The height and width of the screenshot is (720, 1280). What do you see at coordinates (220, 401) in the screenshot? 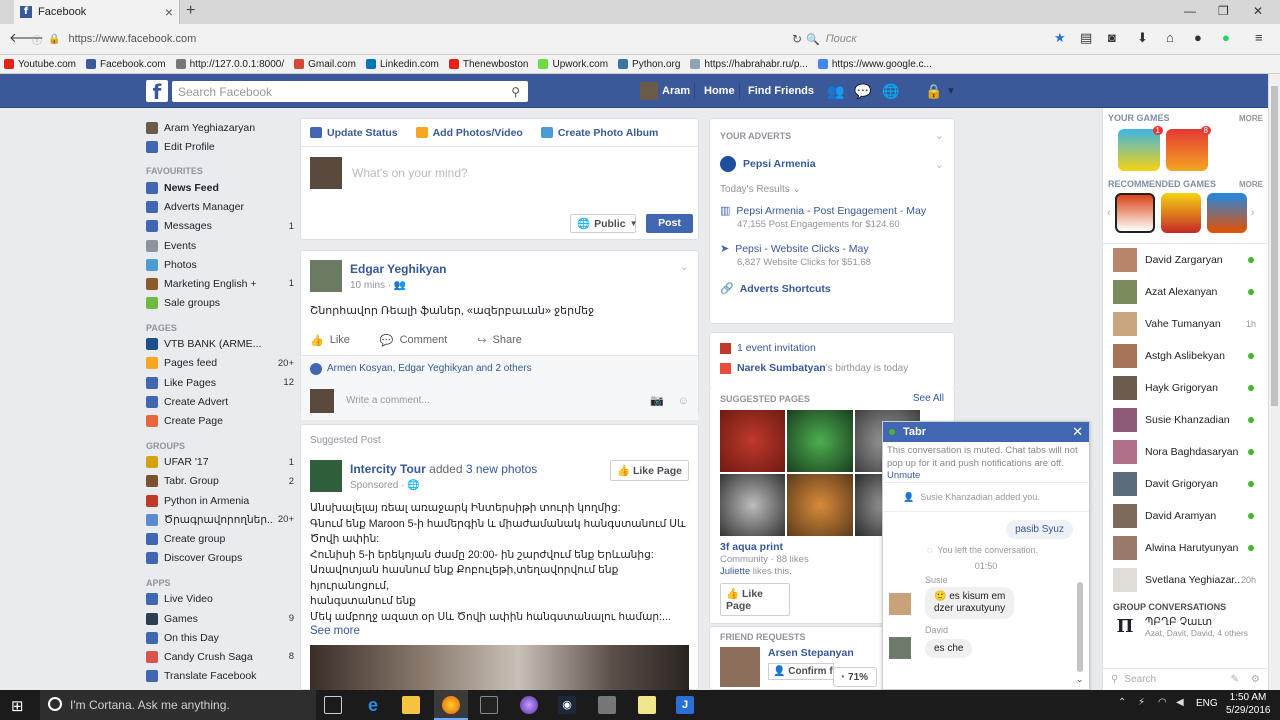
I see `left-nav-item: Create Advert` at bounding box center [220, 401].